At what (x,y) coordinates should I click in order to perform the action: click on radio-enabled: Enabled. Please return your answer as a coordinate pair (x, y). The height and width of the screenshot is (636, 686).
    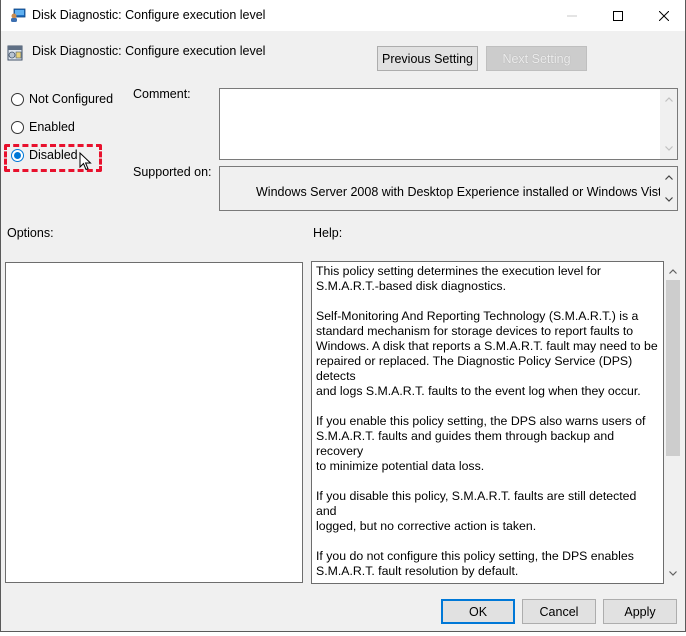
    Looking at the image, I should click on (43, 127).